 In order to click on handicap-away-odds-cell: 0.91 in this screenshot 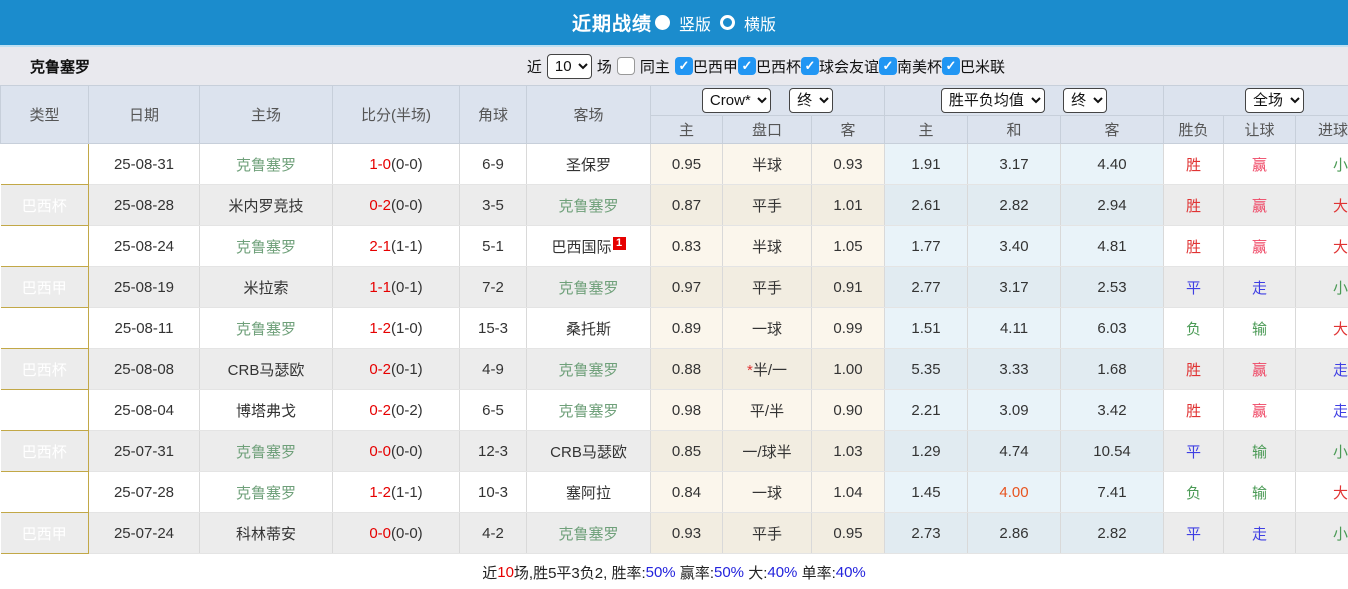, I will do `click(848, 287)`.